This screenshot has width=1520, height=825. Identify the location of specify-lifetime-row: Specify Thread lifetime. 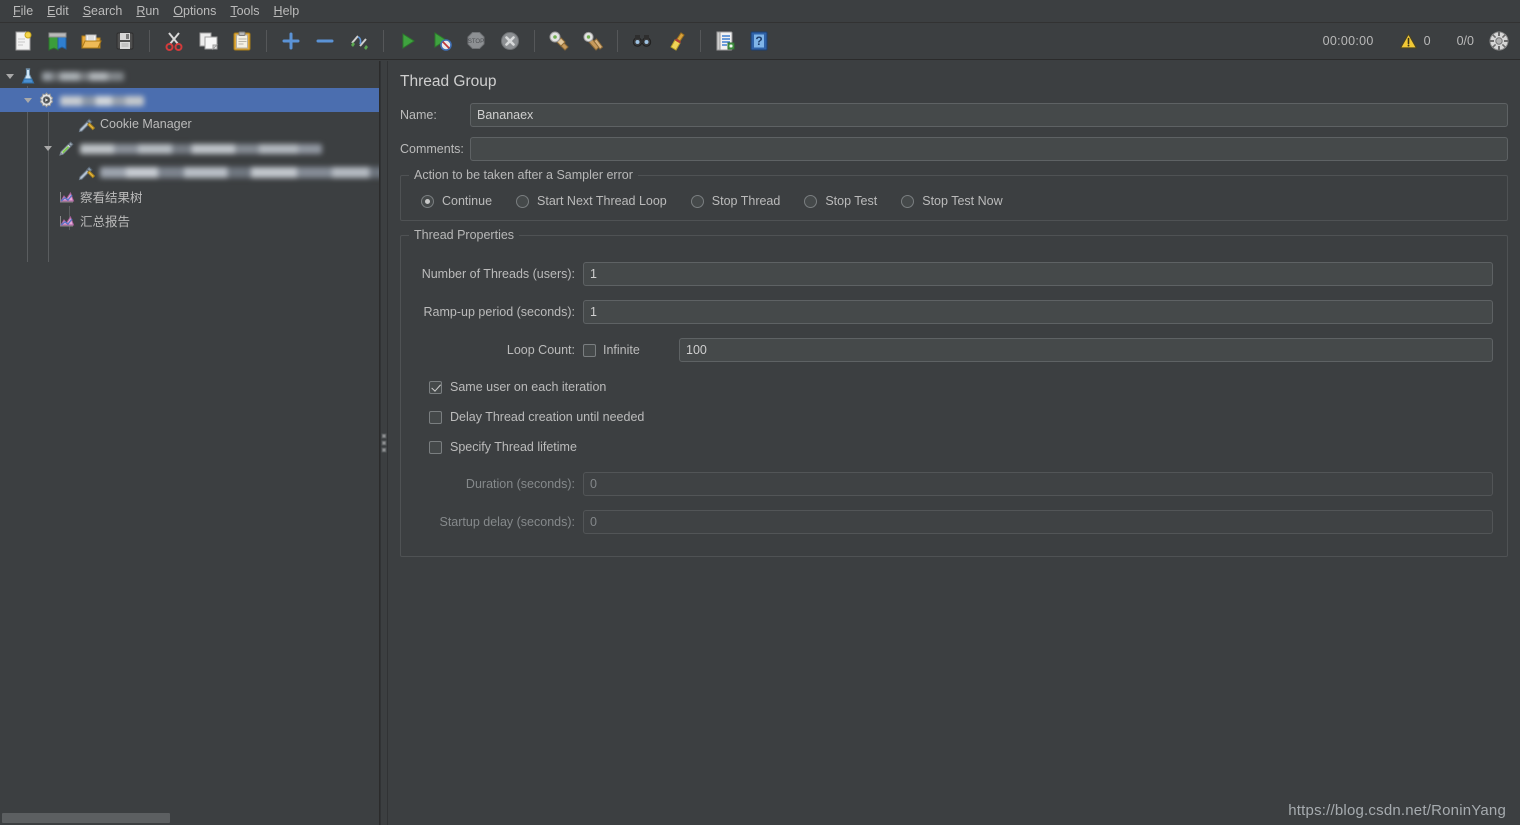
(954, 447).